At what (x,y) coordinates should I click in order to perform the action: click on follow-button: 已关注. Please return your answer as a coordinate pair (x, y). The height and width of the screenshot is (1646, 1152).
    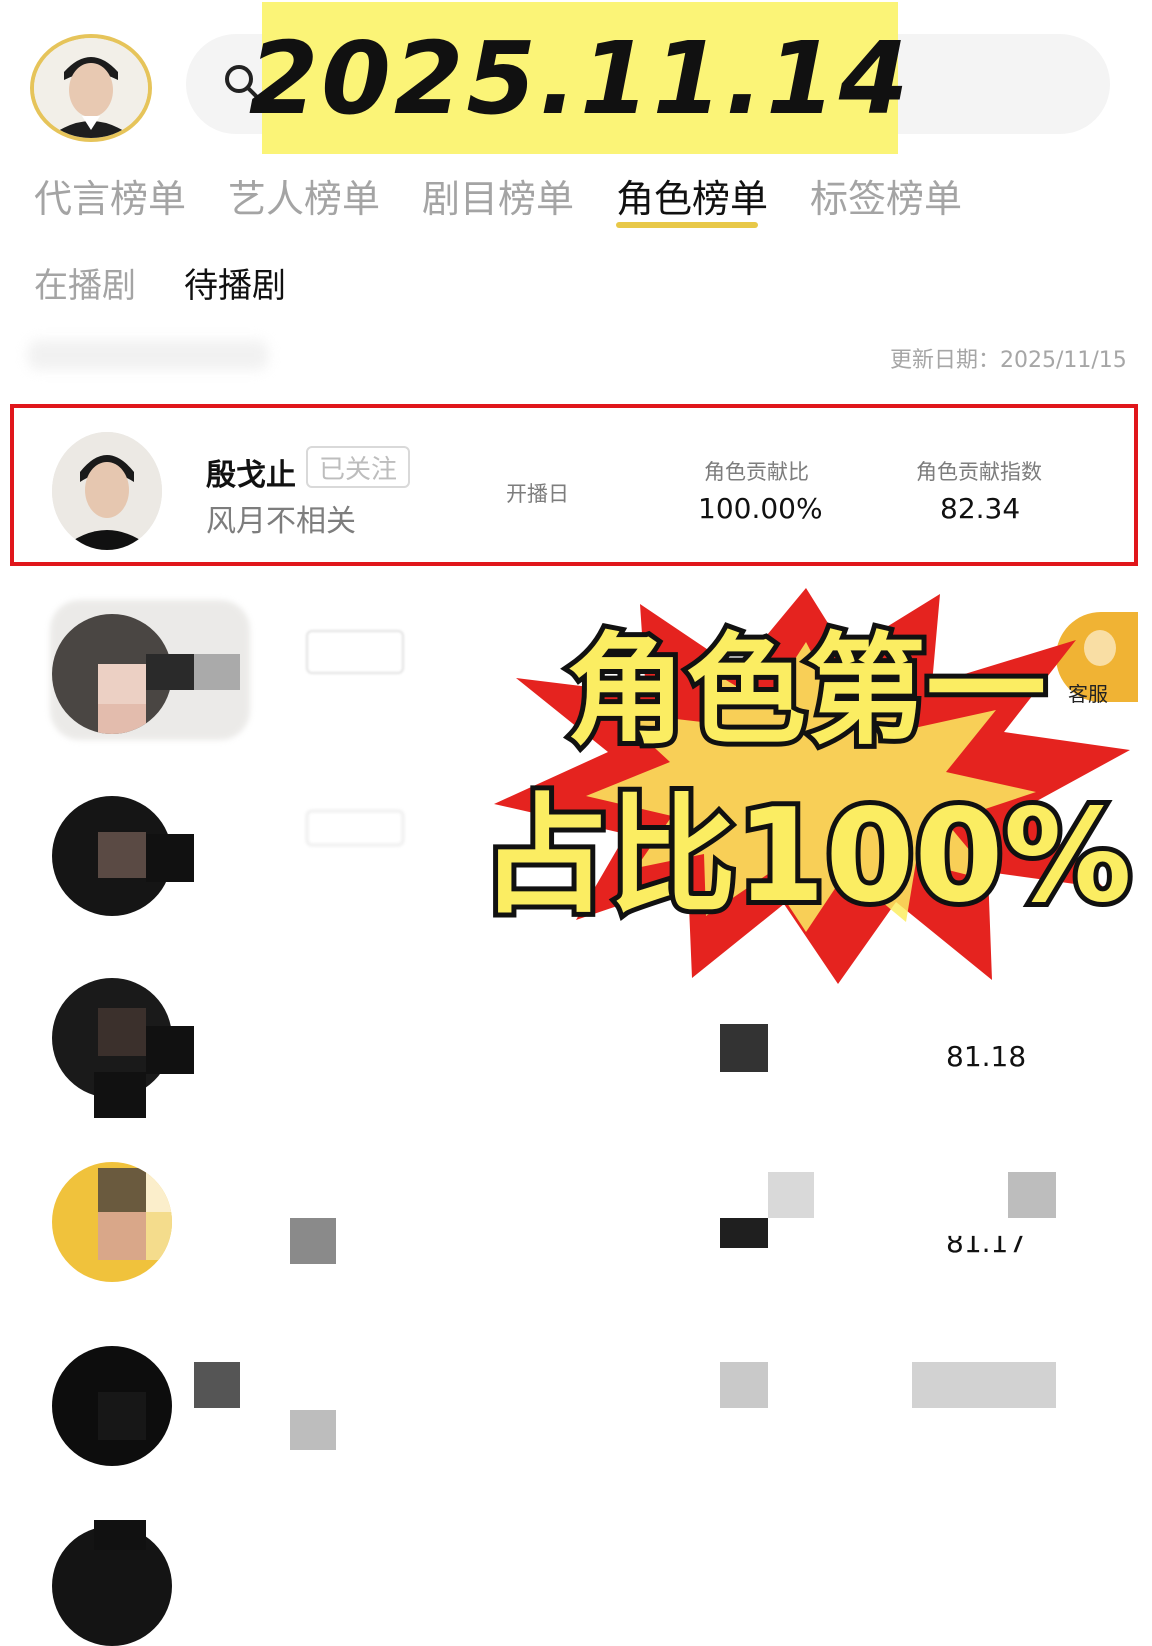
    Looking at the image, I should click on (358, 467).